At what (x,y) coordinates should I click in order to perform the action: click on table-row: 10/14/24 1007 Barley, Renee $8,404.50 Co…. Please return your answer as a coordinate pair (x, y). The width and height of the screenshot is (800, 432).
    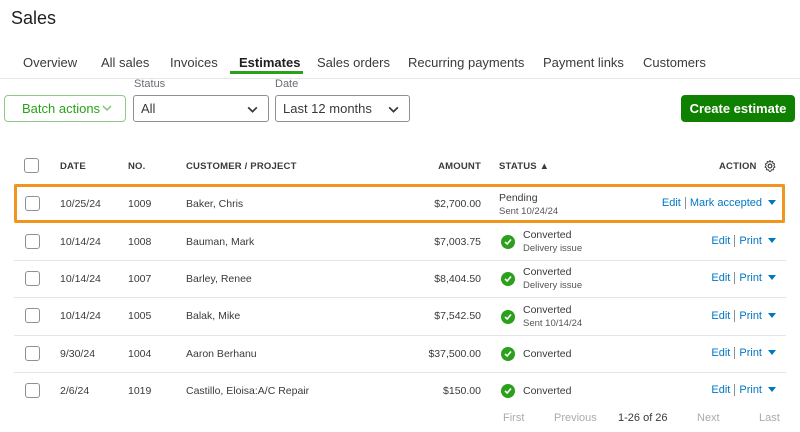
    Looking at the image, I should click on (400, 279).